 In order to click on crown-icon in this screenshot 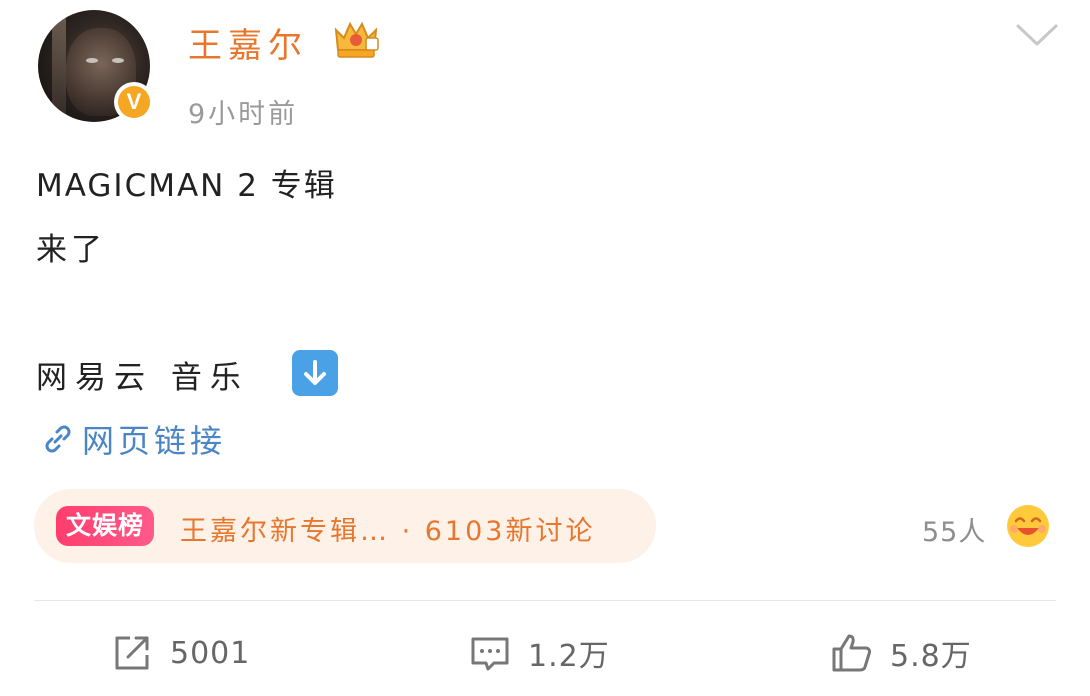, I will do `click(356, 39)`.